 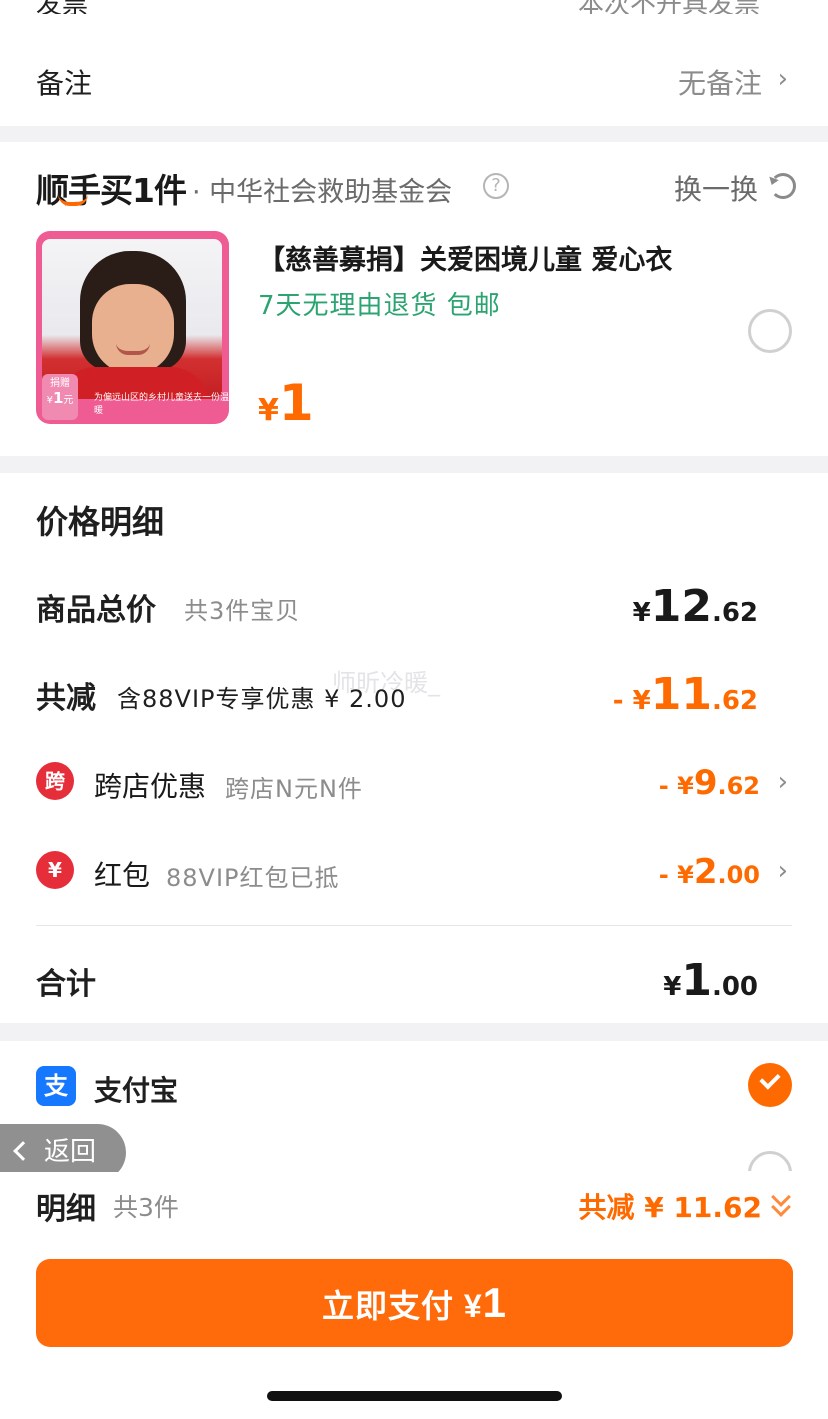 I want to click on invoice-value: 本次不开具发票, so click(x=669, y=7).